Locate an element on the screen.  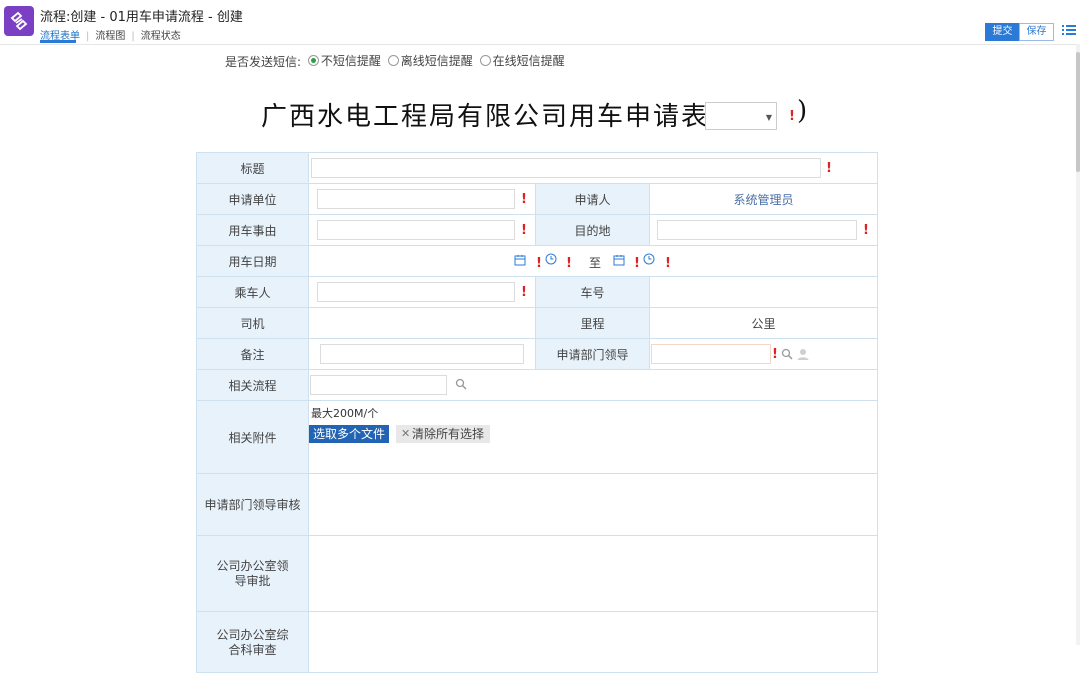
window-title: 流程:创建 - 01用车申请流程 - 创建 is located at coordinates (141, 17).